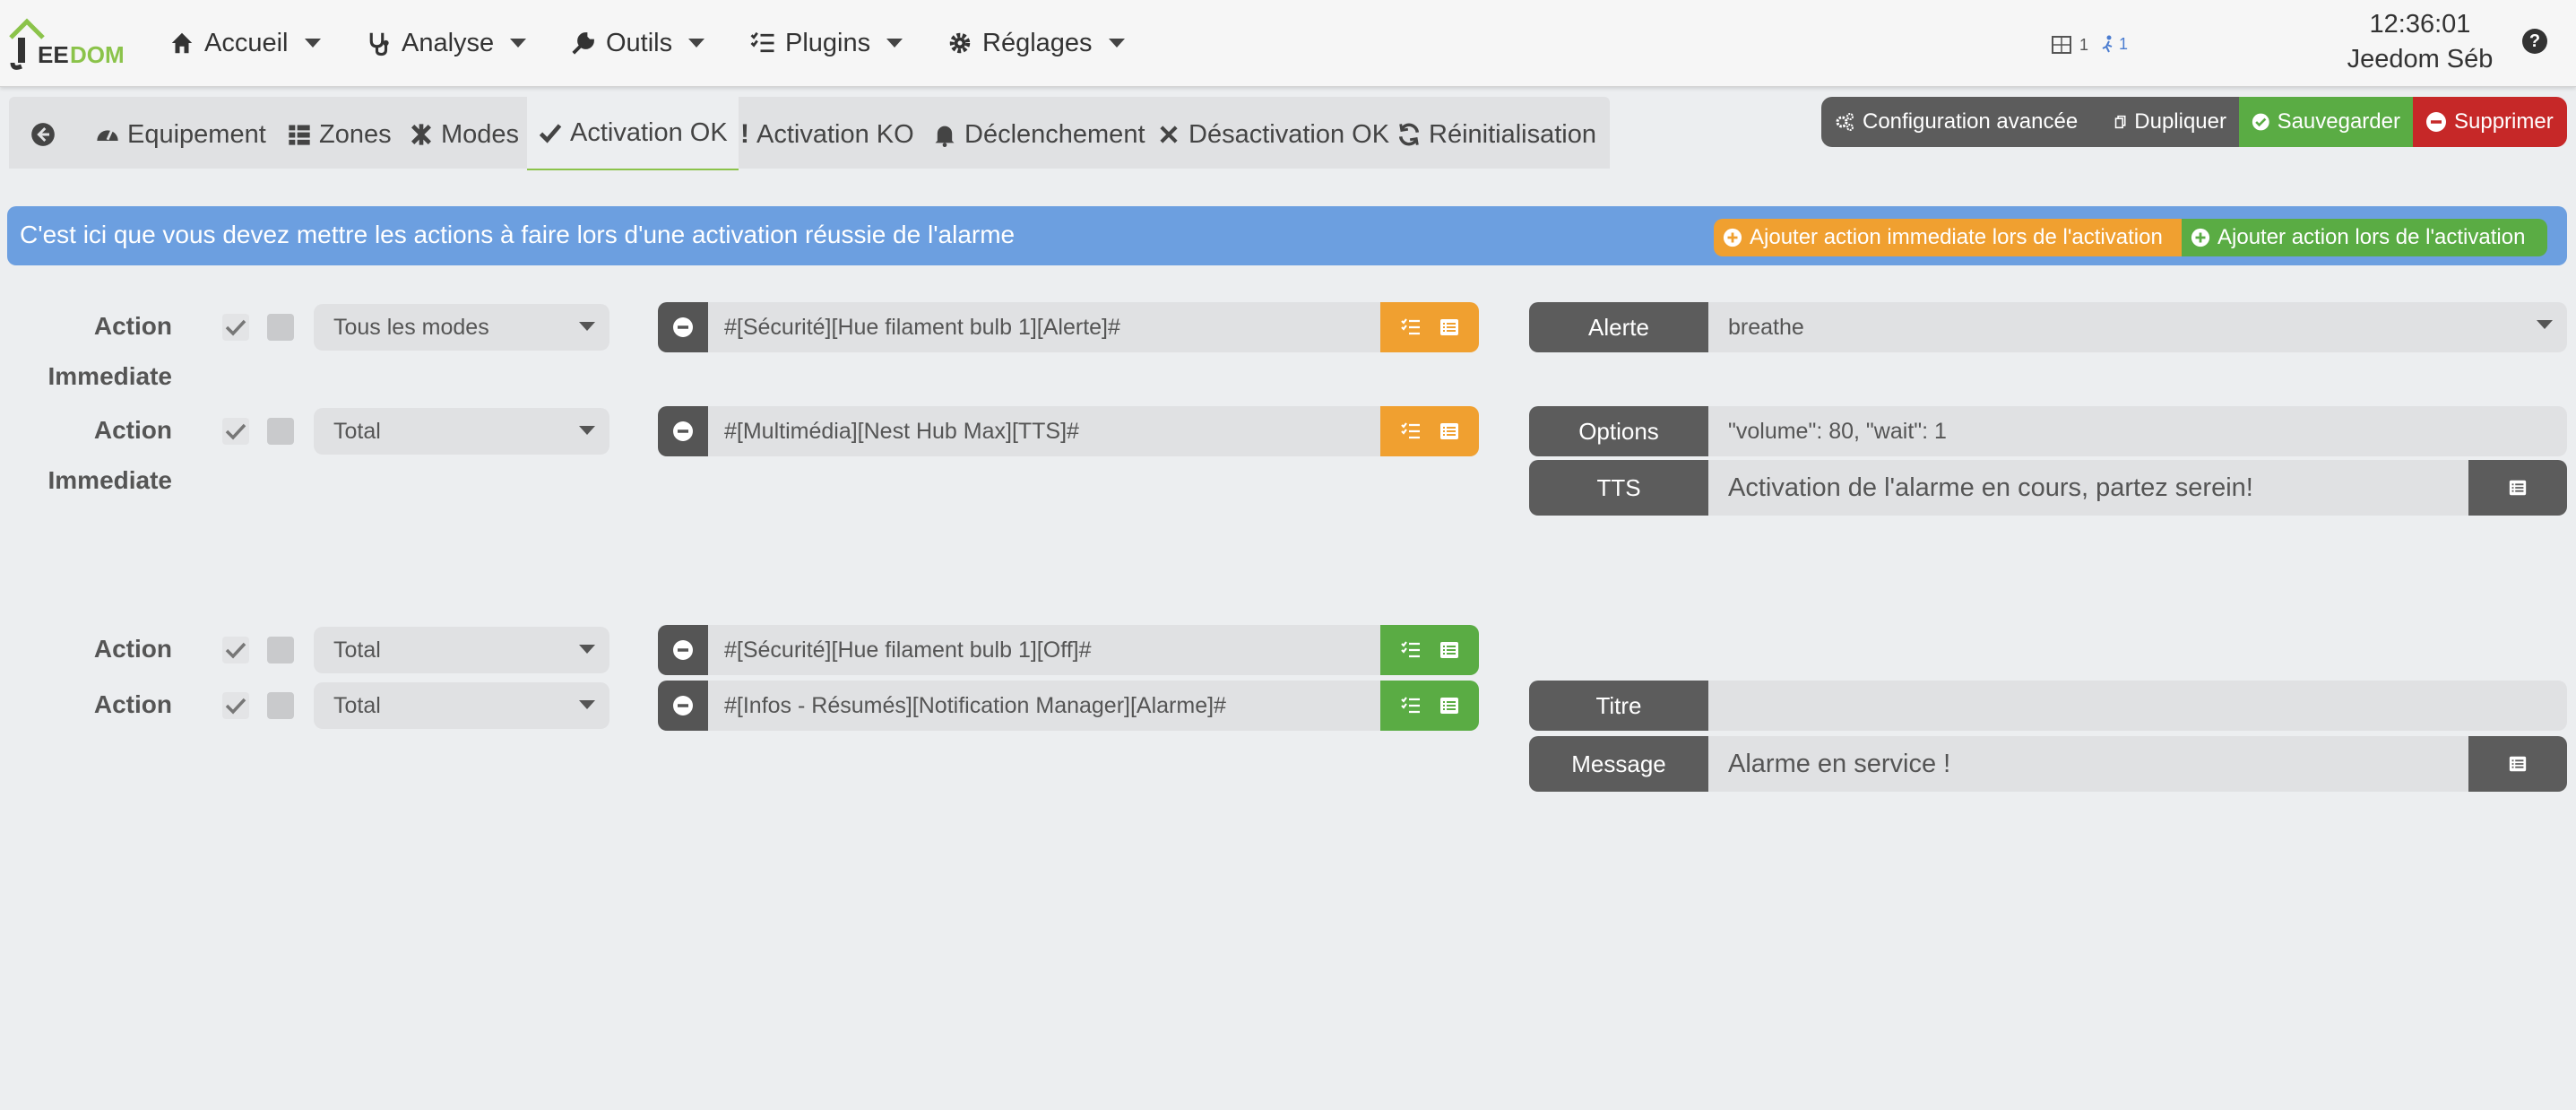 The height and width of the screenshot is (1110, 2576). I want to click on save-button: Sauvegarder, so click(2326, 122).